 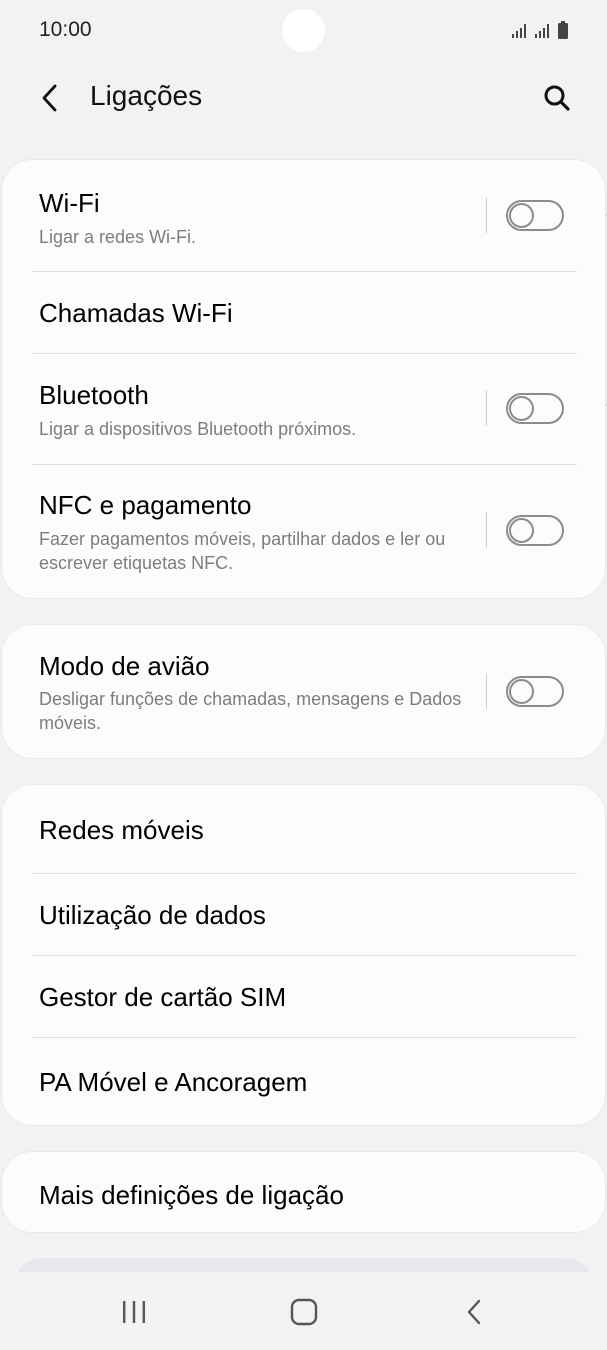 I want to click on list-item-wifi: Wi-Fi Ligar a redes Wi-Fi., so click(x=303, y=215).